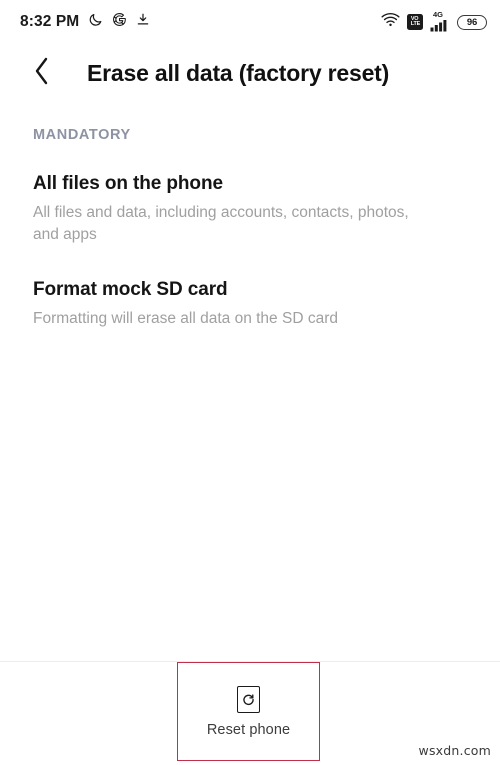 The width and height of the screenshot is (500, 765). I want to click on status-bar-right: VO LTE 4G 96, so click(434, 21).